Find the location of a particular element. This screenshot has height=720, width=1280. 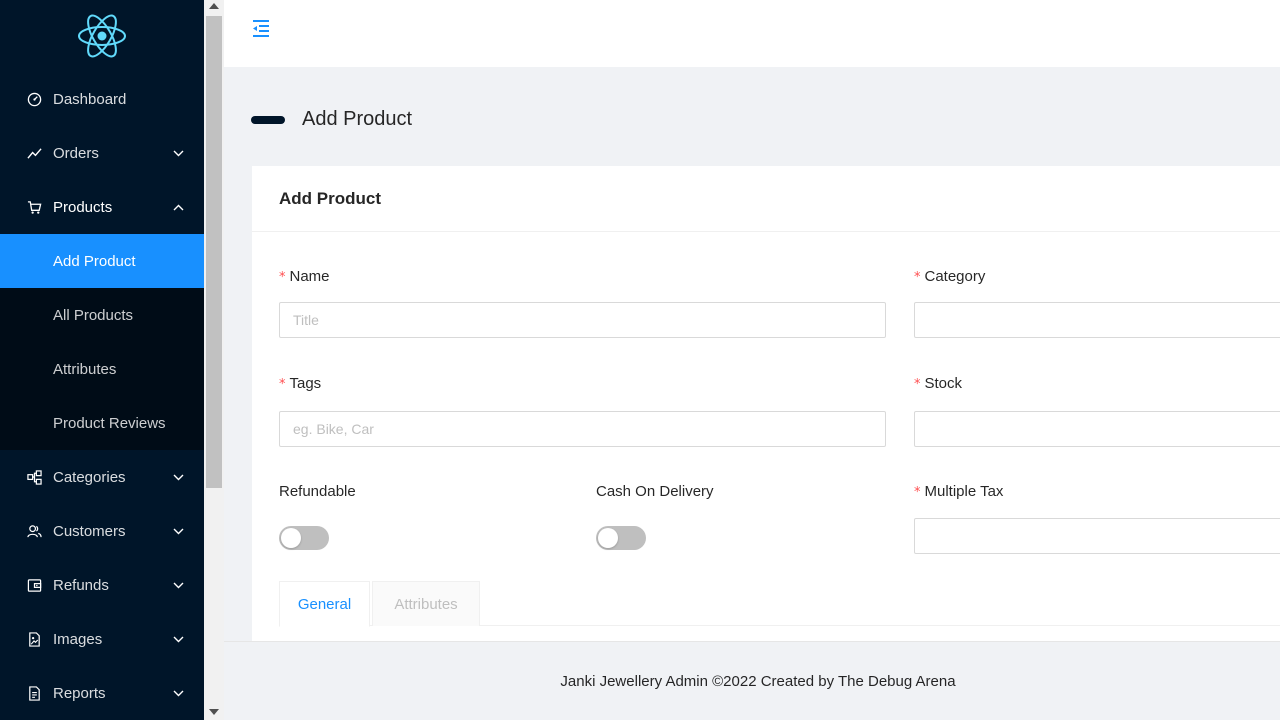

product-tabs: General Attributes is located at coordinates (779, 604).